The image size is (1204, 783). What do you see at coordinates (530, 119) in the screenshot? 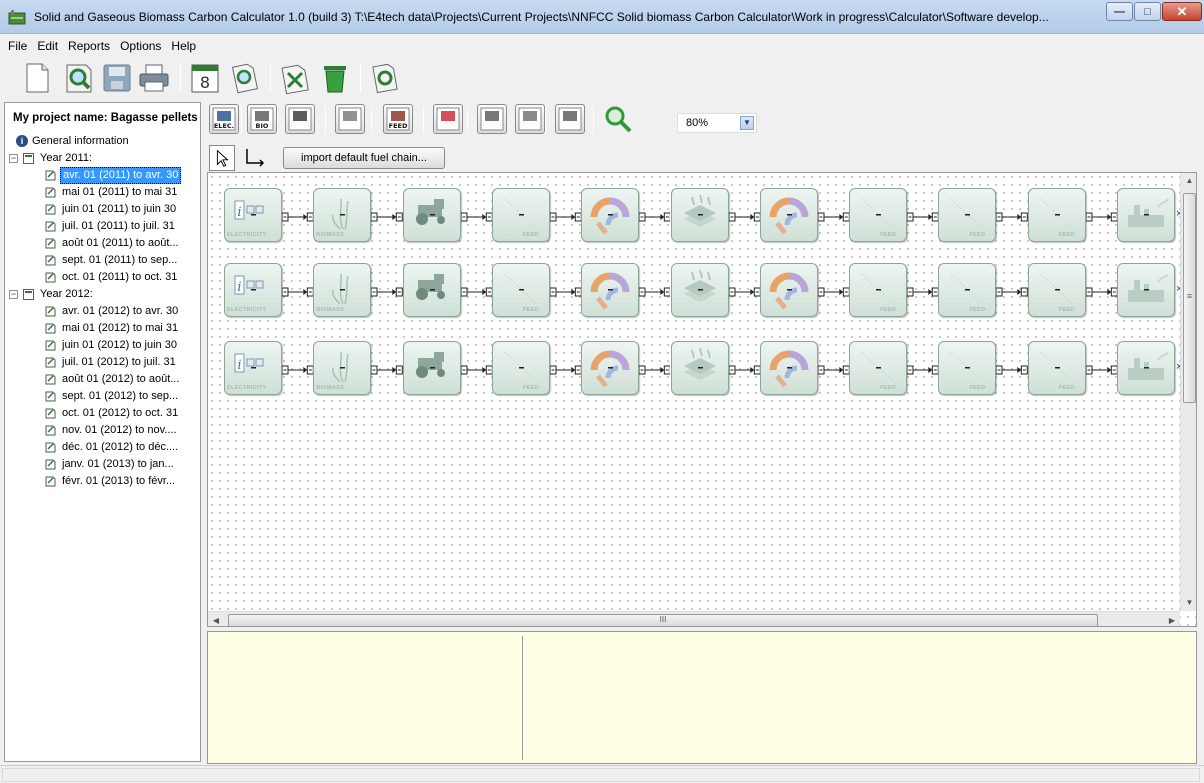
I see `storage-tool-button` at bounding box center [530, 119].